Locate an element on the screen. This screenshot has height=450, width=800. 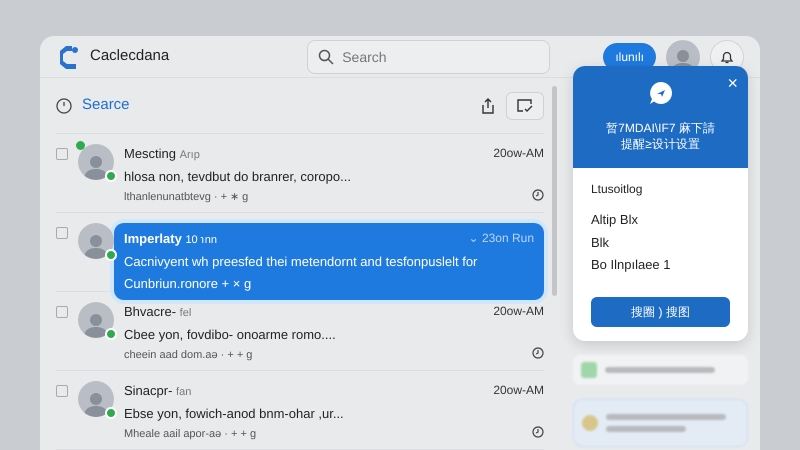
search-field: Search is located at coordinates (428, 57).